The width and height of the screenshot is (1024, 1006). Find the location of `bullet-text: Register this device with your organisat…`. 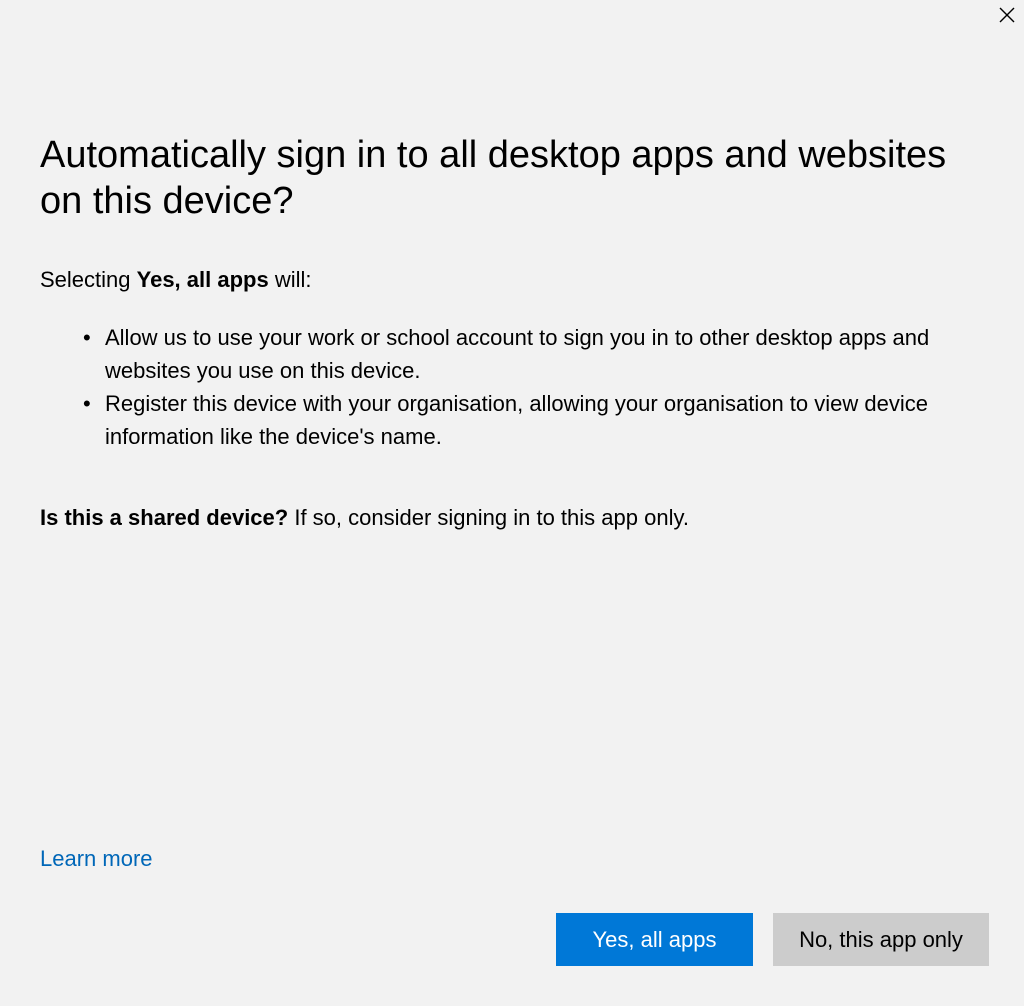

bullet-text: Register this device with your organisat… is located at coordinates (516, 420).